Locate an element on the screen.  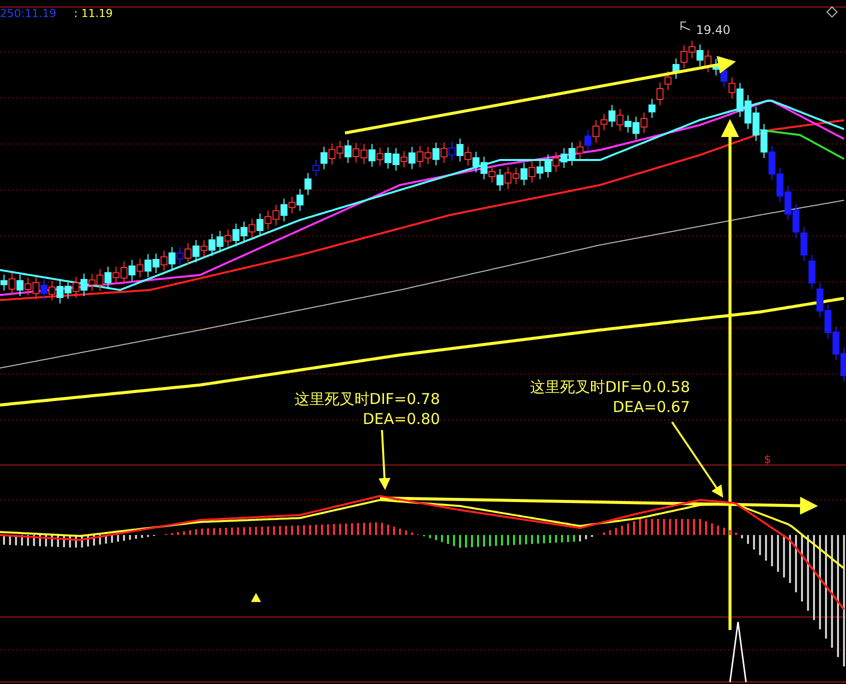
signal-mark: $ is located at coordinates (767, 459).